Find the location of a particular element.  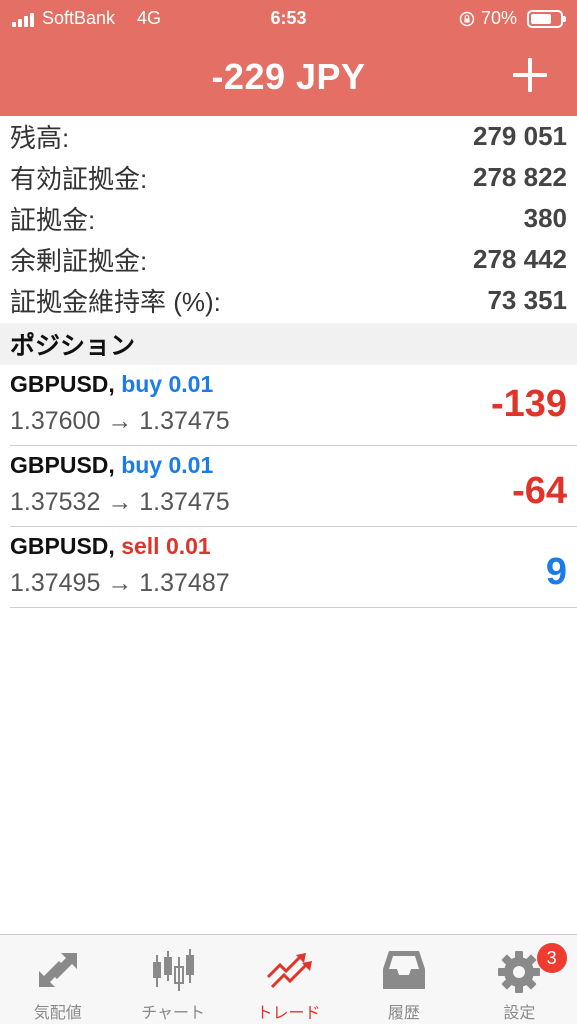

summary-row: 証拠金: 380 is located at coordinates (288, 218).